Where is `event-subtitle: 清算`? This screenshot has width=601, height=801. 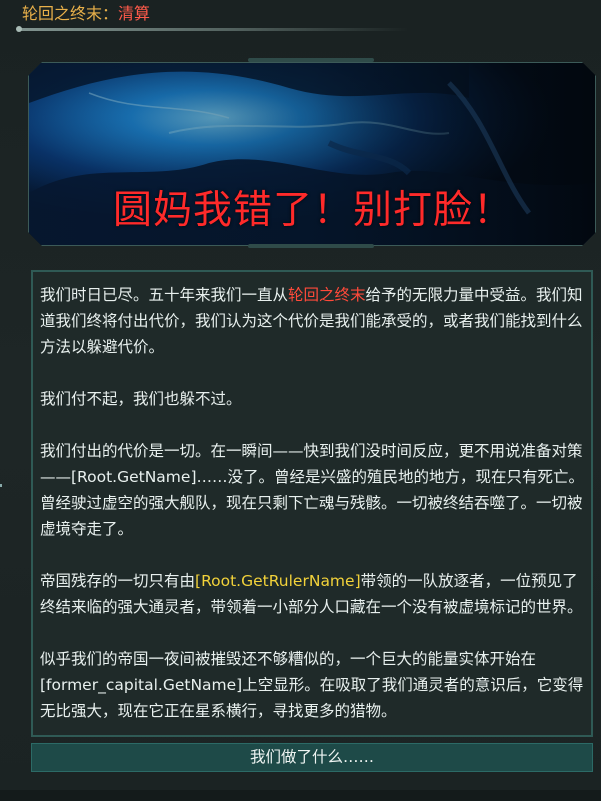 event-subtitle: 清算 is located at coordinates (134, 13).